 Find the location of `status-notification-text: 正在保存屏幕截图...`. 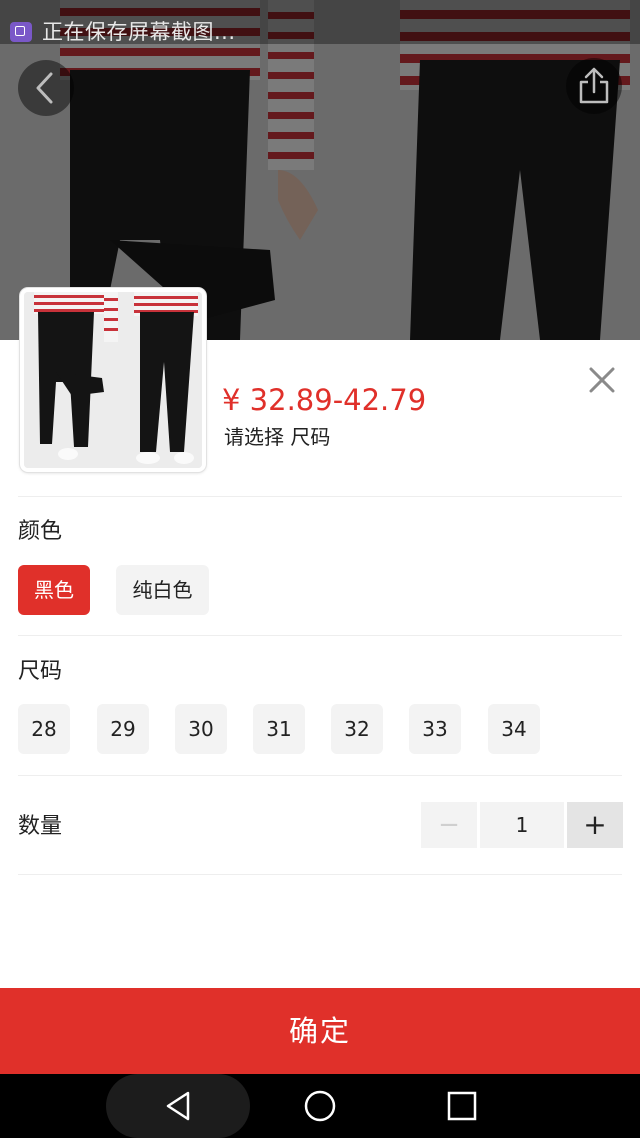

status-notification-text: 正在保存屏幕截图... is located at coordinates (139, 32).